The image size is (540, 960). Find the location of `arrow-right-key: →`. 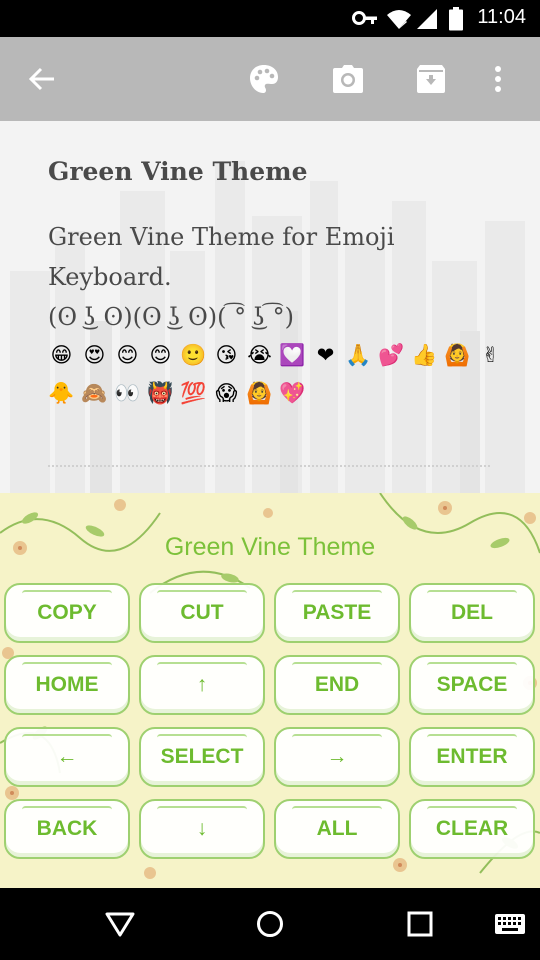

arrow-right-key: → is located at coordinates (337, 757).